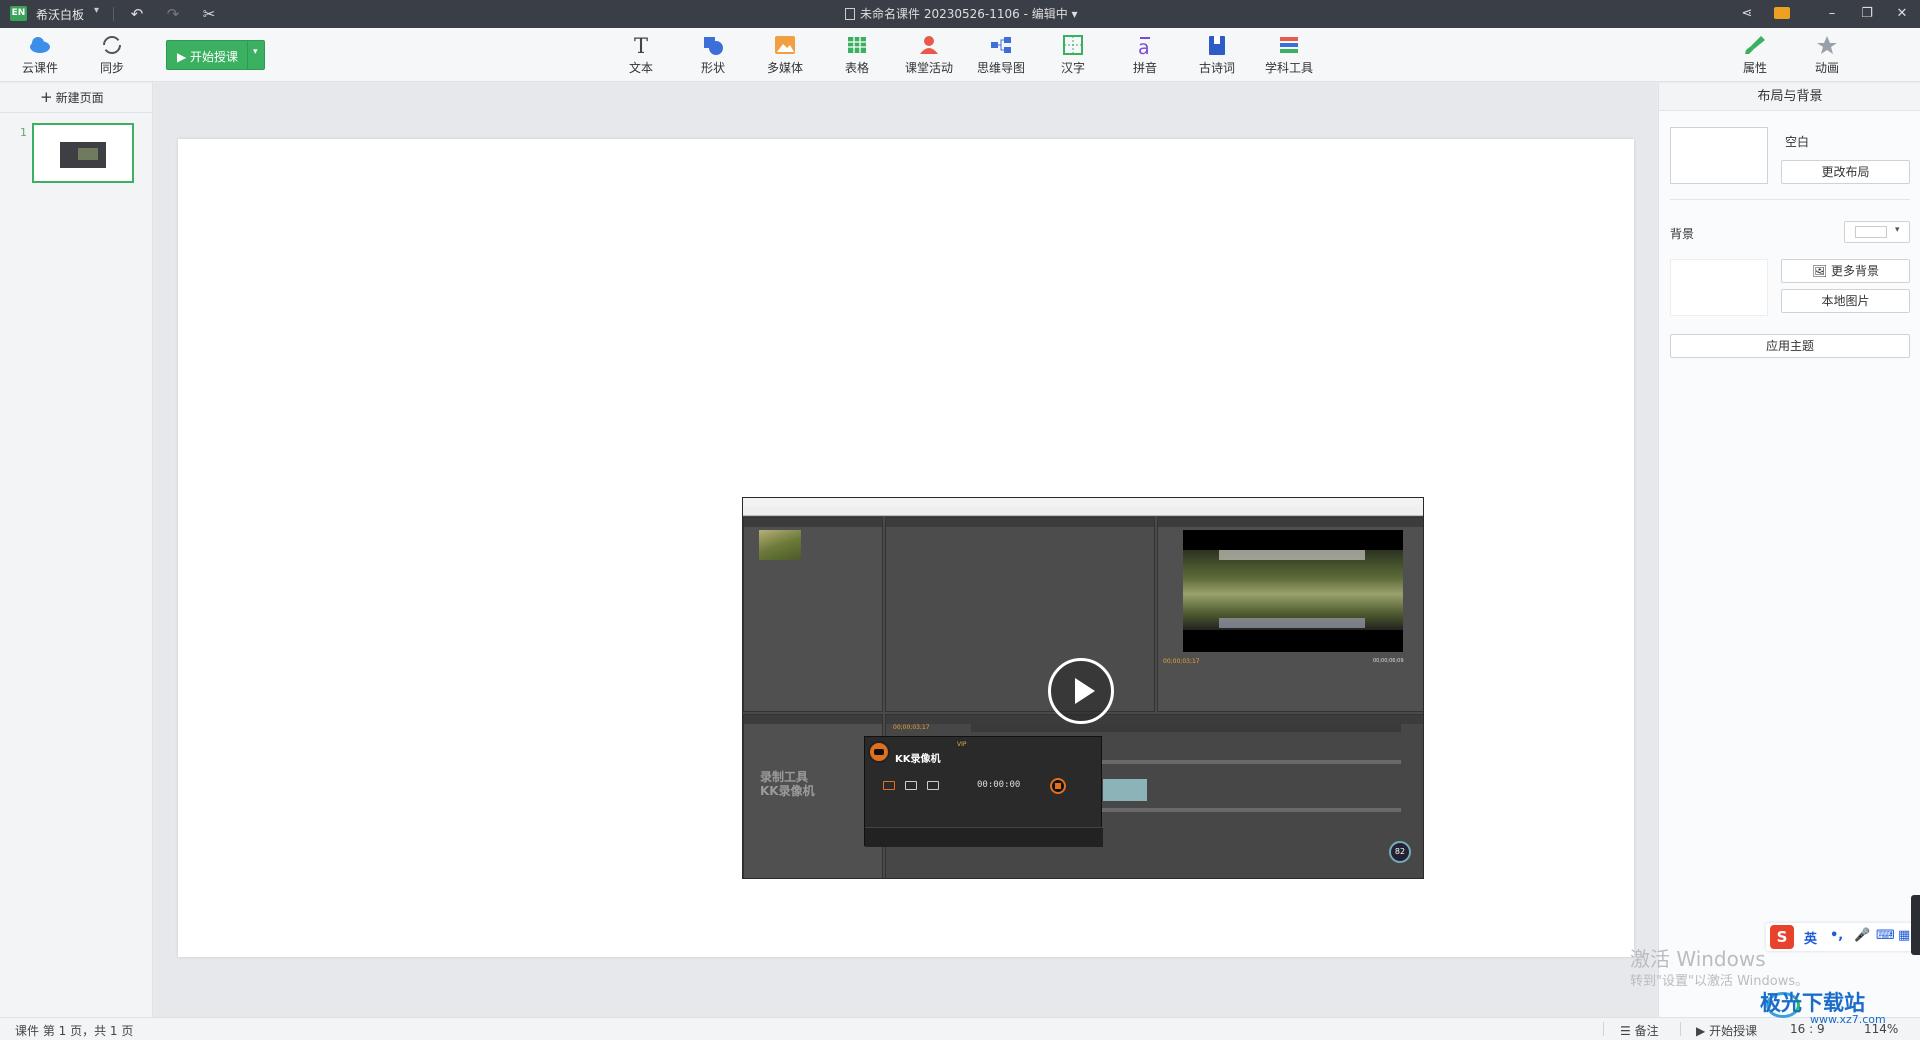 The height and width of the screenshot is (1040, 1920). What do you see at coordinates (850, 14) in the screenshot?
I see `document-icon` at bounding box center [850, 14].